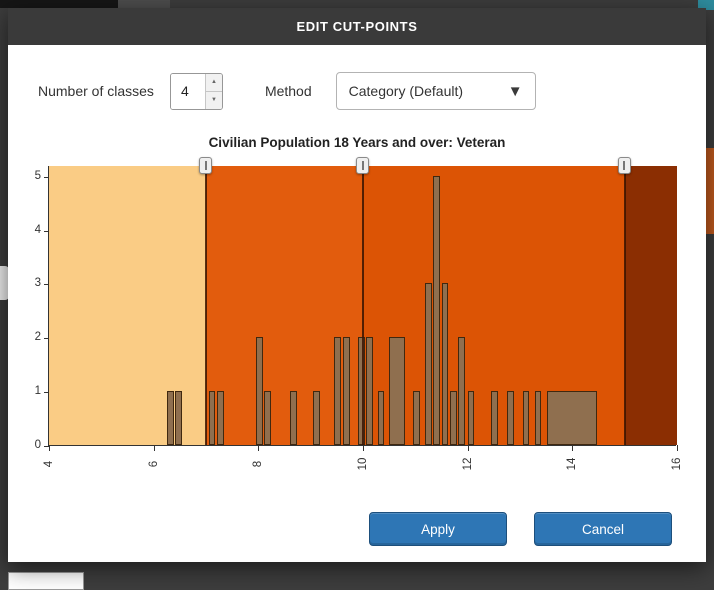  I want to click on x-axis-label: 16, so click(677, 464).